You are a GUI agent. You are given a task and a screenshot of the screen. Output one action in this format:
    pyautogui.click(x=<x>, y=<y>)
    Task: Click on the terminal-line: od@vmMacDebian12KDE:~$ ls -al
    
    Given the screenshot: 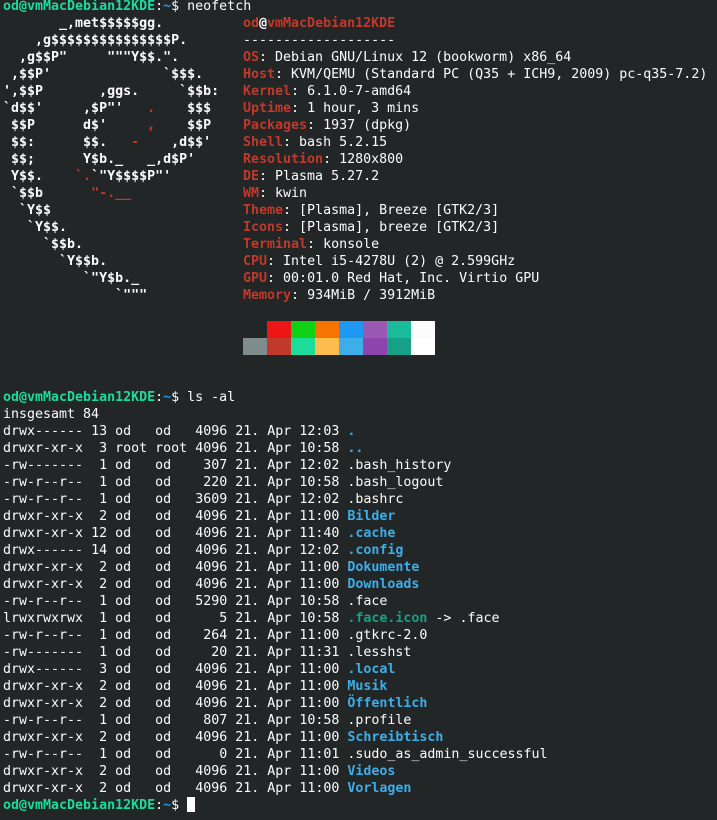 What is the action you would take?
    pyautogui.click(x=275, y=397)
    